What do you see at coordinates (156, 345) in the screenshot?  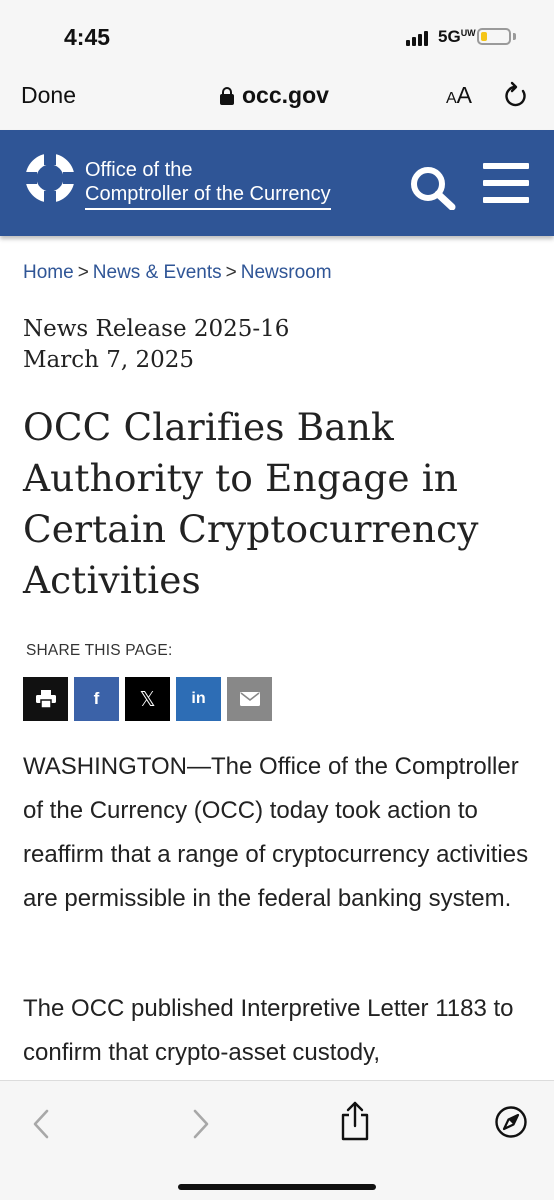 I see `release-info: News Release 2025-16 March 7, 2025` at bounding box center [156, 345].